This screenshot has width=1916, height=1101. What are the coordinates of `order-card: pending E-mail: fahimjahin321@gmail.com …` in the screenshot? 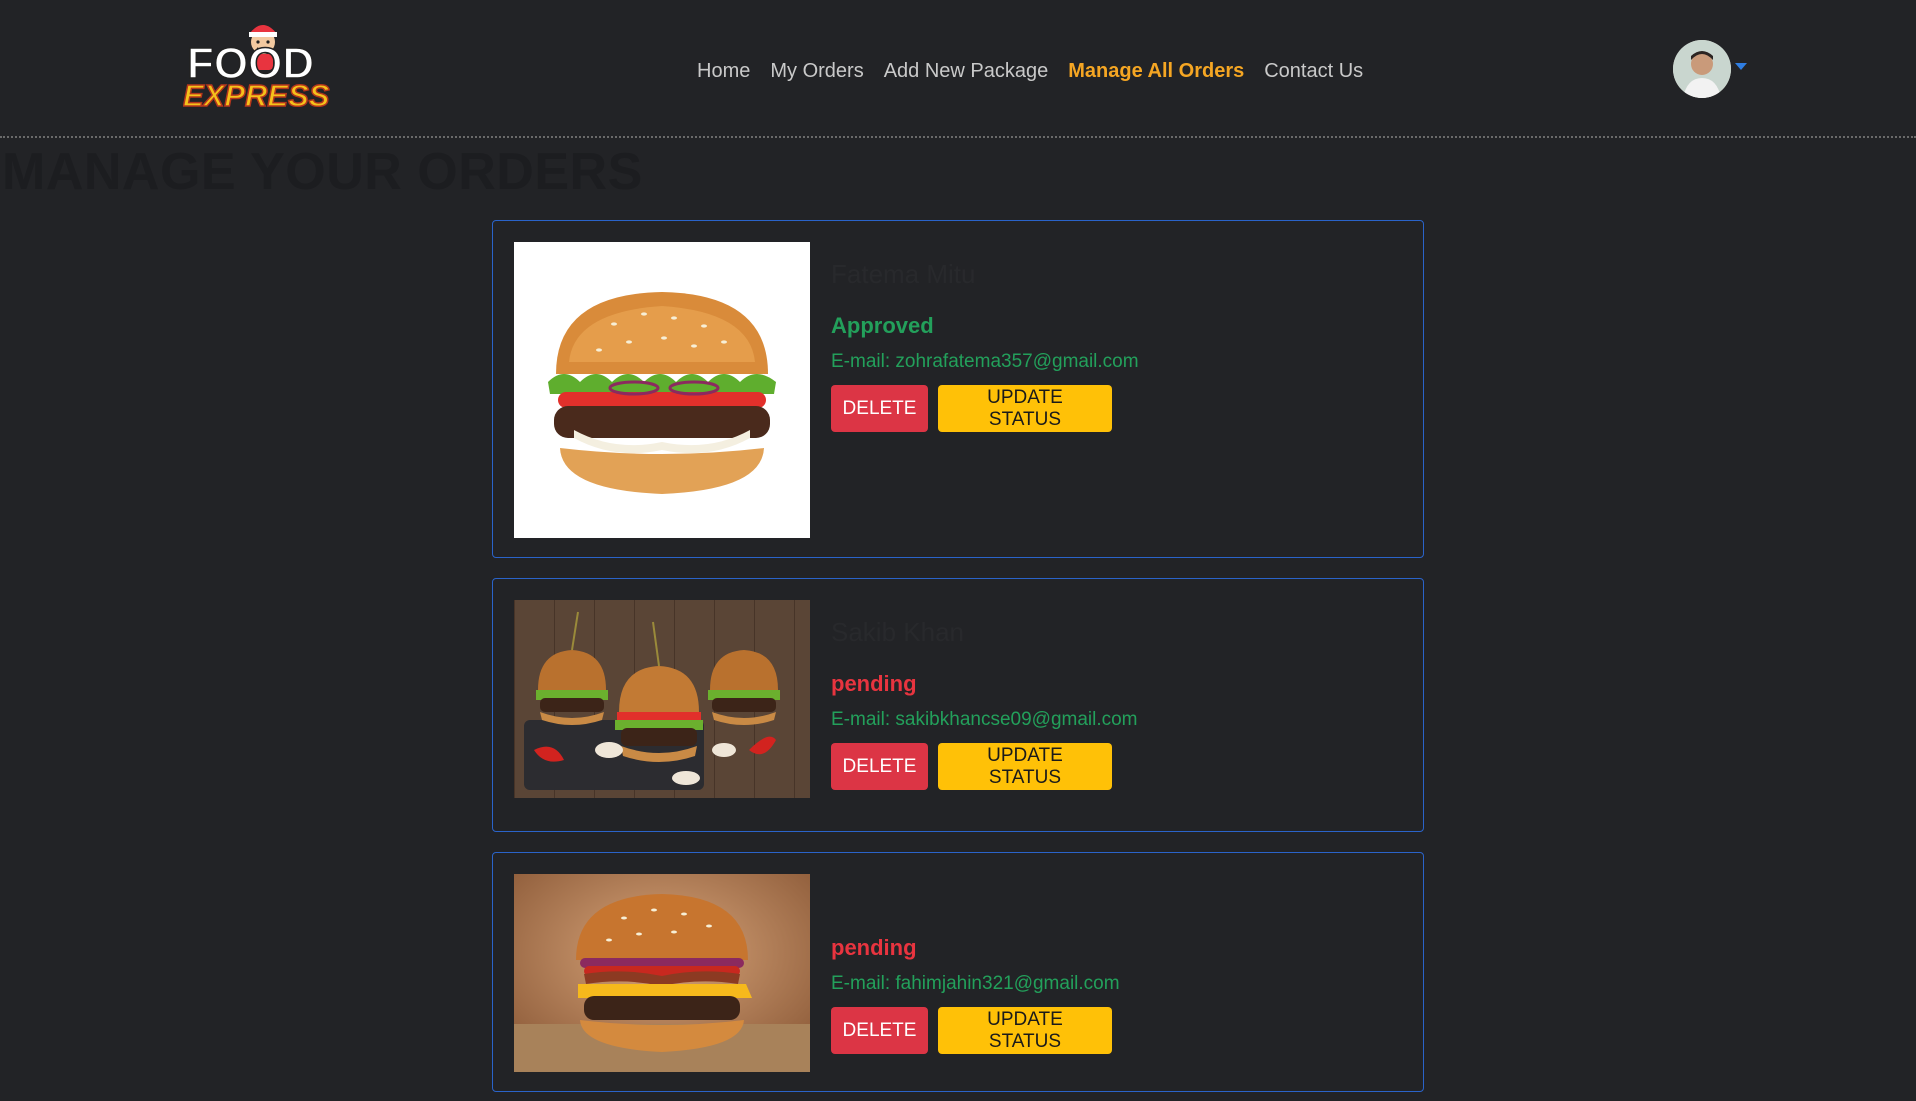 It's located at (958, 972).